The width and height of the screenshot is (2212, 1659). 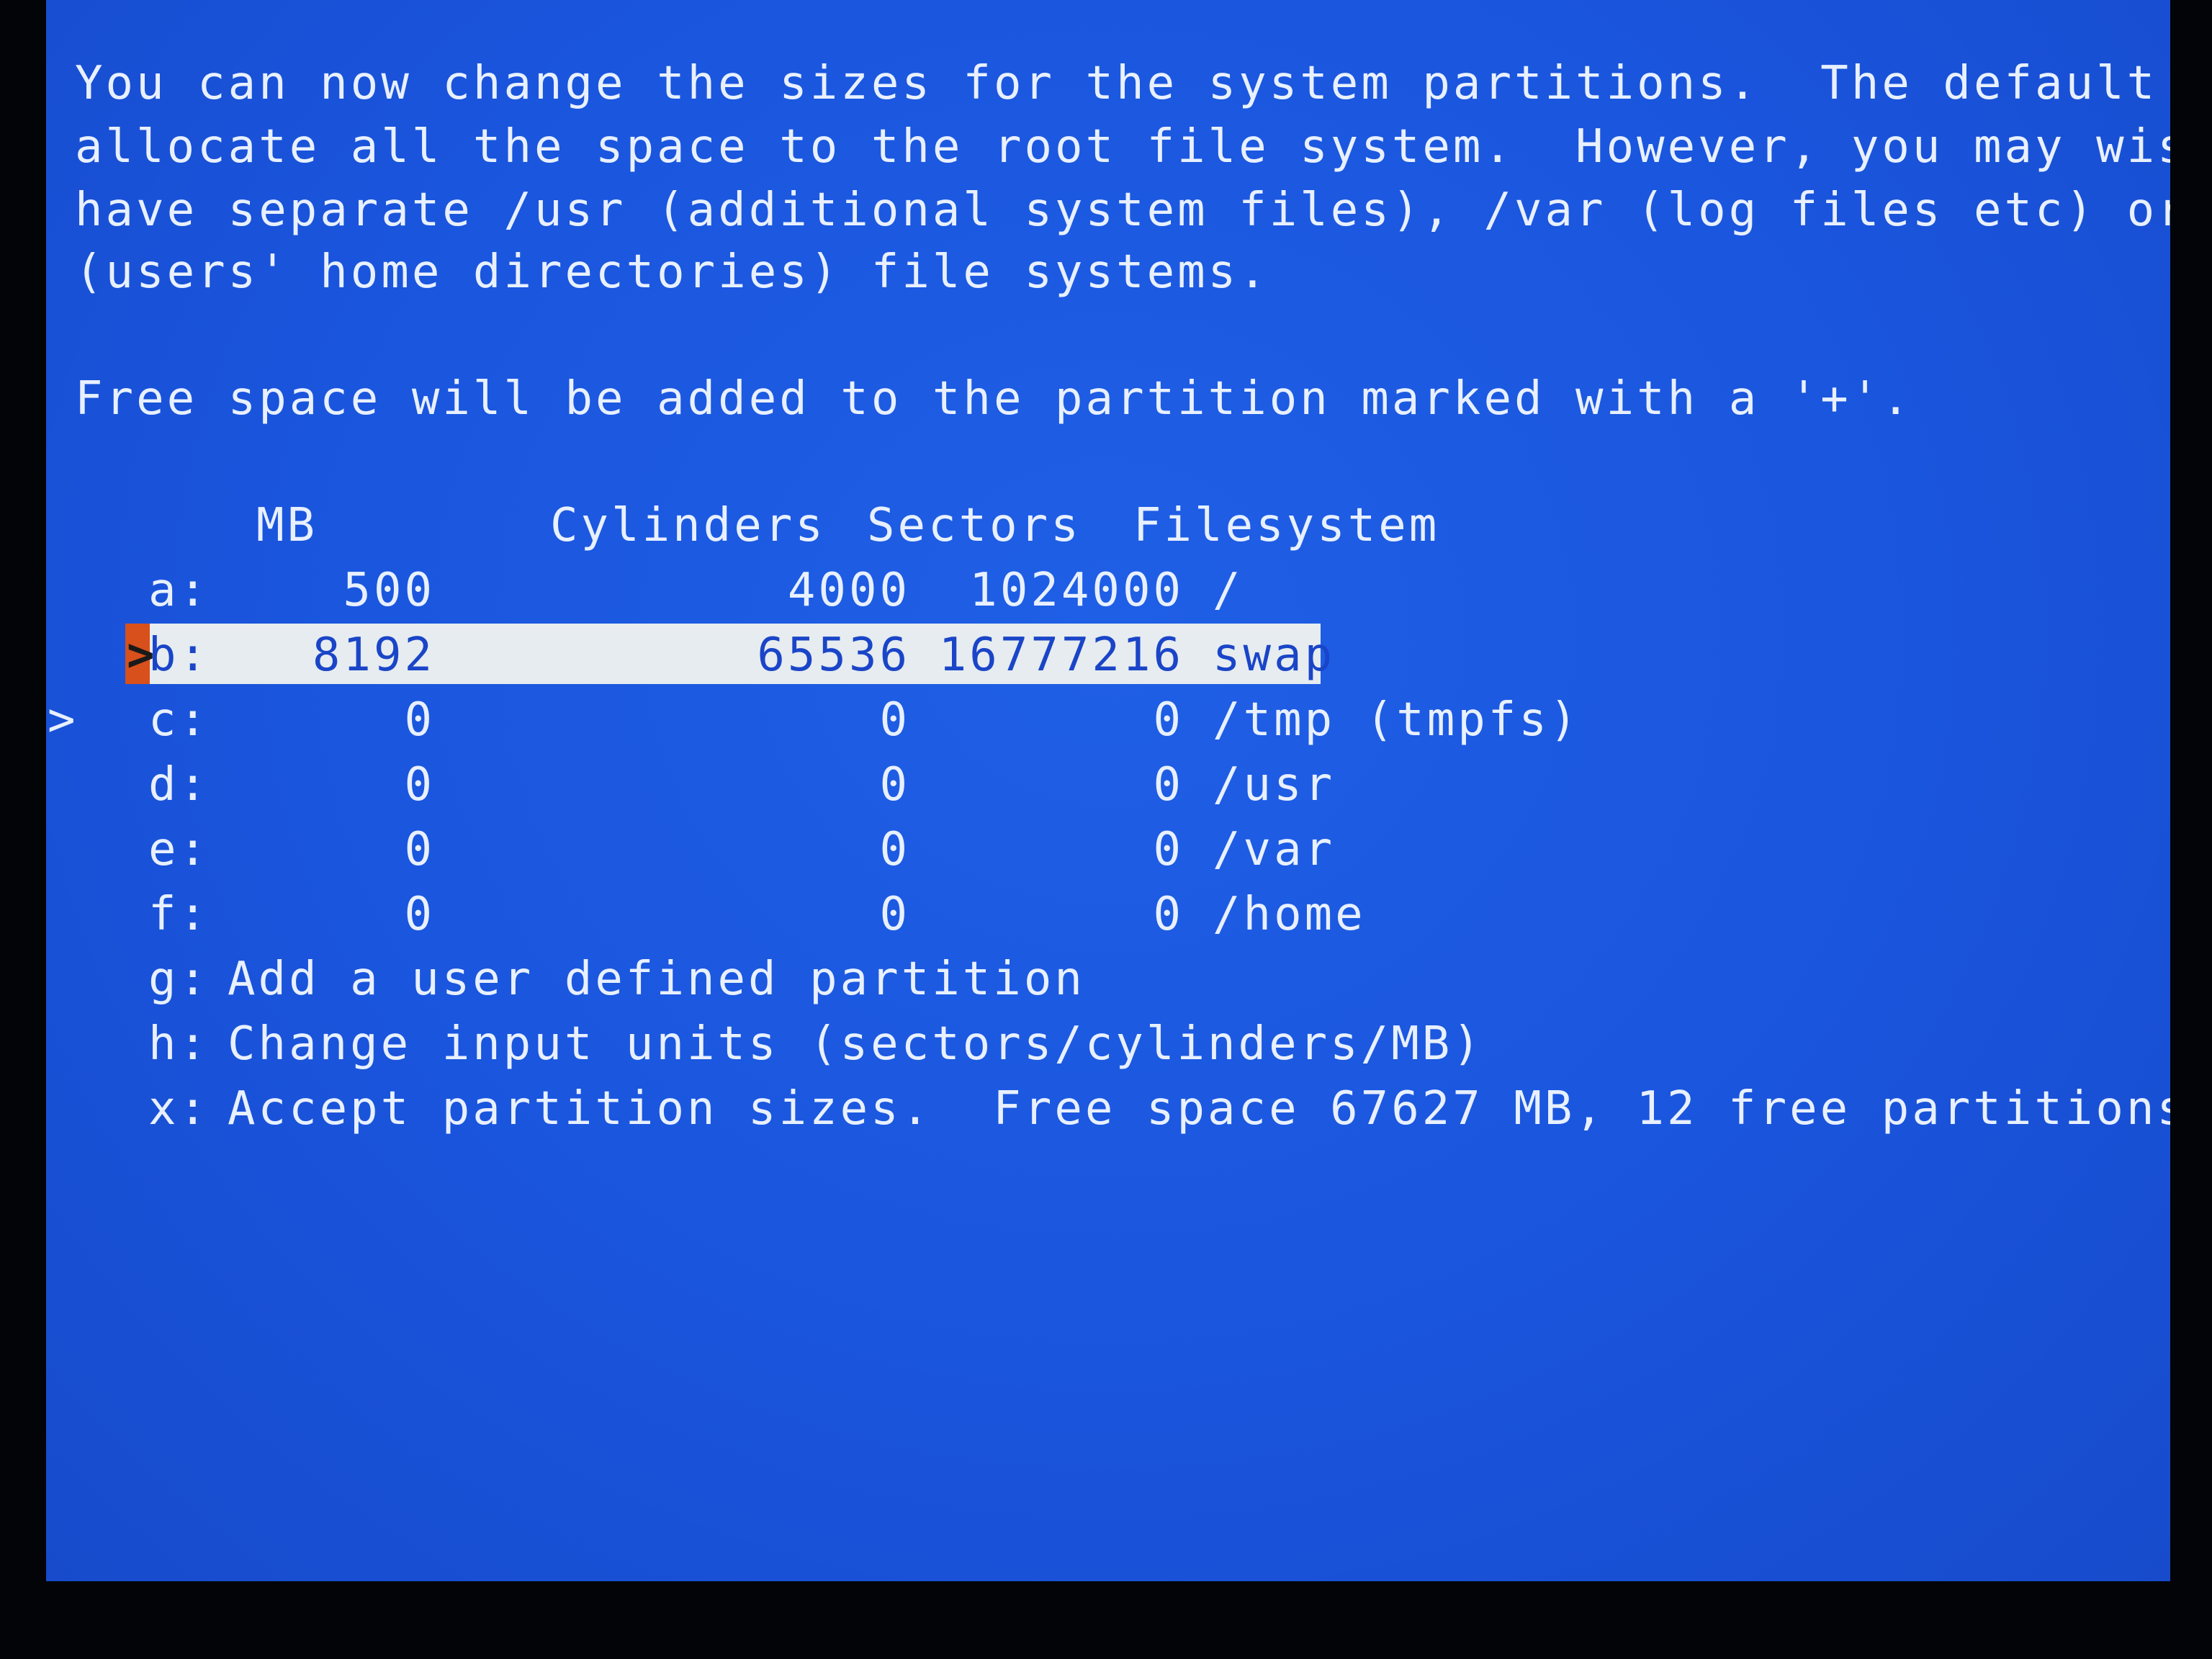 I want to click on row-filesystem: /, so click(x=1228, y=590).